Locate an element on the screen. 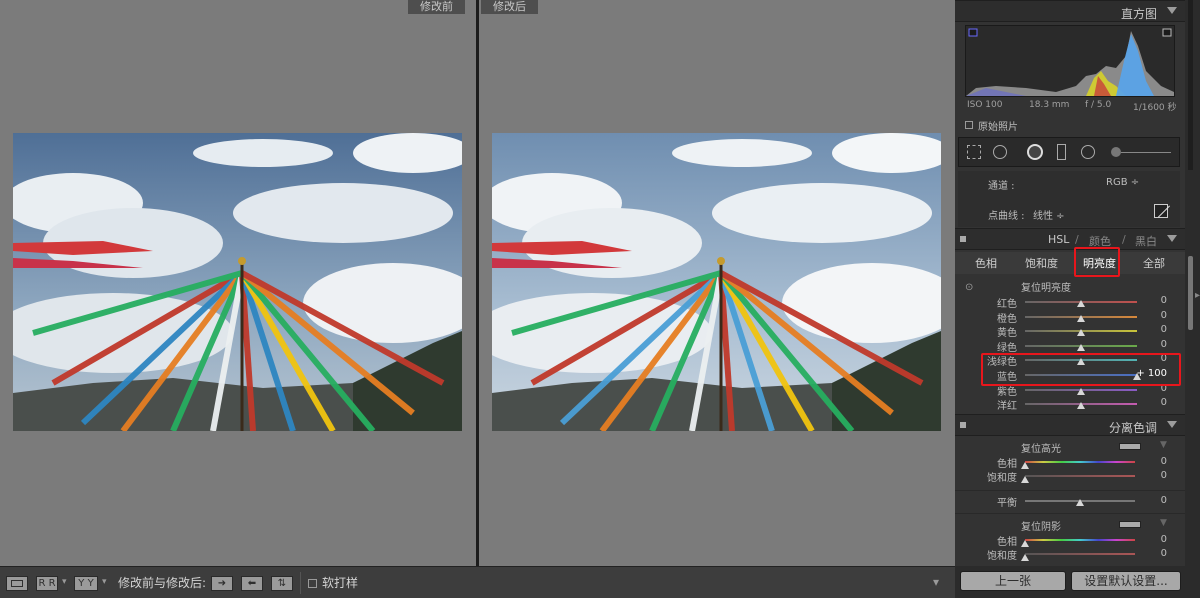 The width and height of the screenshot is (1200, 598). reset-highlights-label: 复位高光 is located at coordinates (1041, 447).